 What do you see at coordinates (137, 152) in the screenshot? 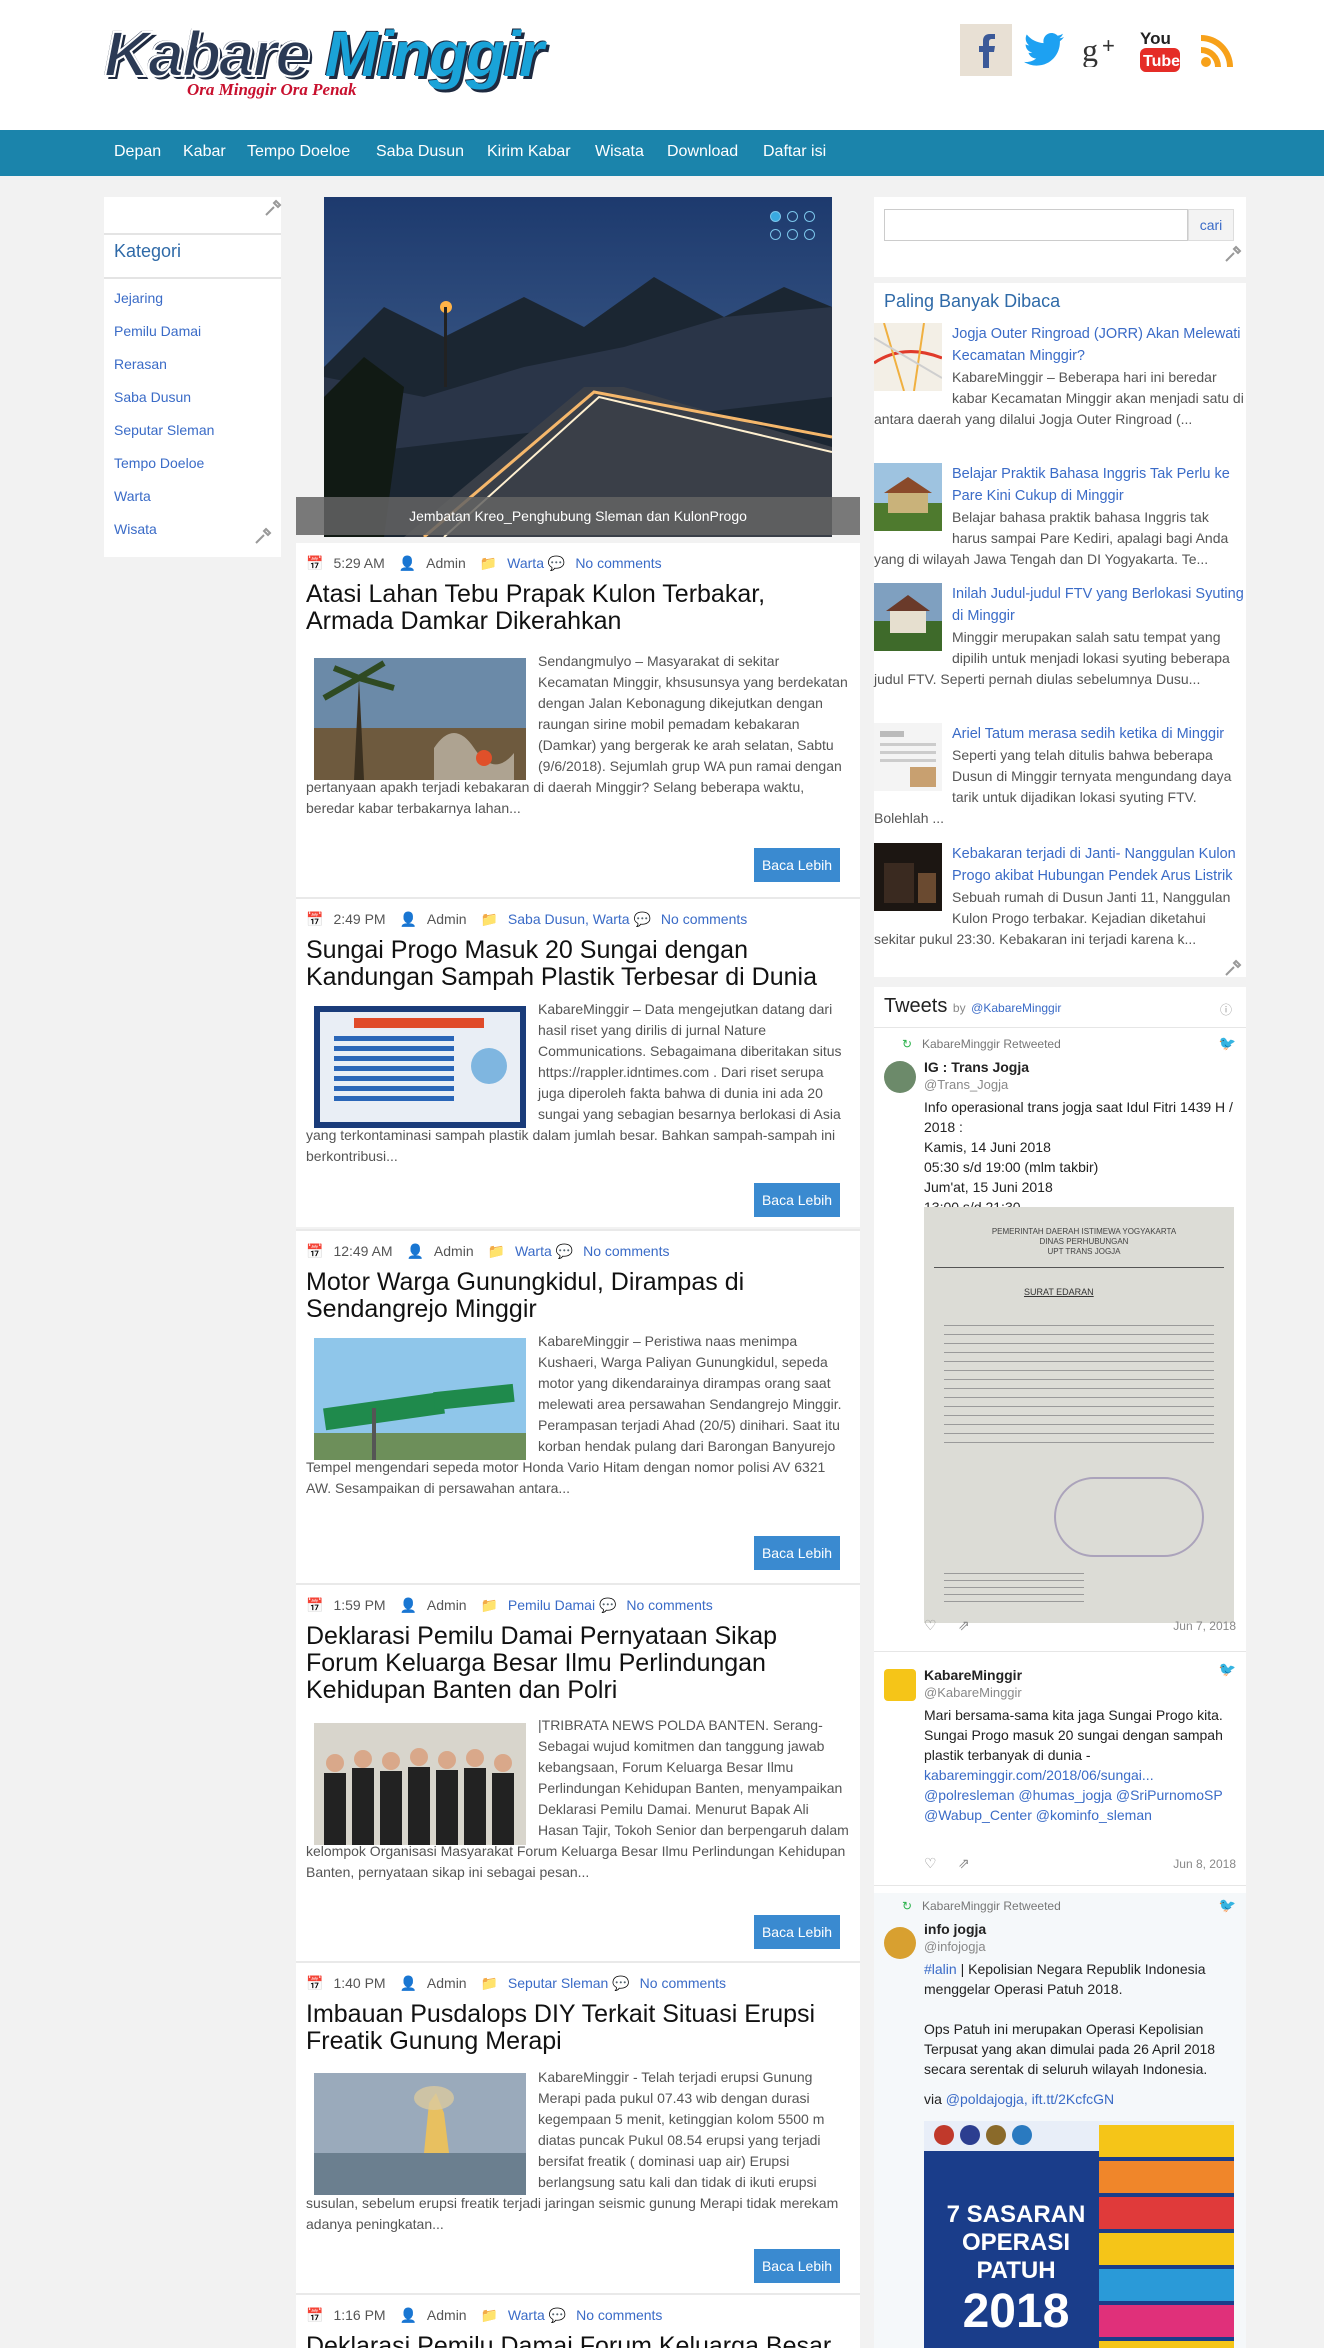
I see `nav-depan: Depan` at bounding box center [137, 152].